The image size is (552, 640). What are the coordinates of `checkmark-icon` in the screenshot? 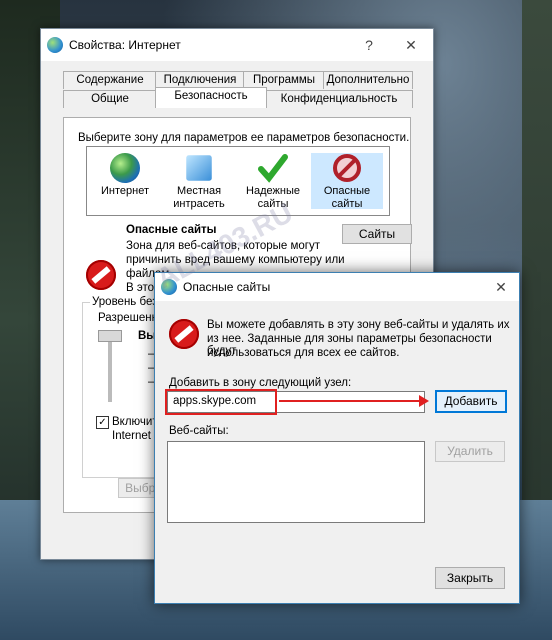 It's located at (273, 168).